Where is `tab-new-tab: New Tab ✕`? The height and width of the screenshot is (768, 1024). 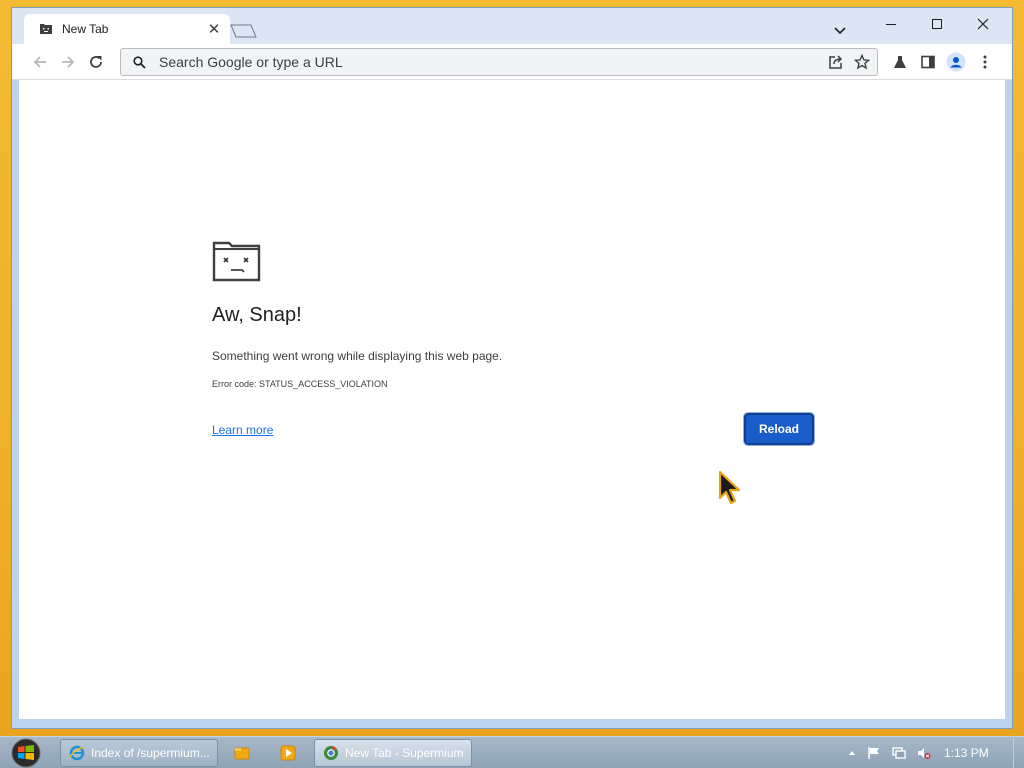 tab-new-tab: New Tab ✕ is located at coordinates (127, 29).